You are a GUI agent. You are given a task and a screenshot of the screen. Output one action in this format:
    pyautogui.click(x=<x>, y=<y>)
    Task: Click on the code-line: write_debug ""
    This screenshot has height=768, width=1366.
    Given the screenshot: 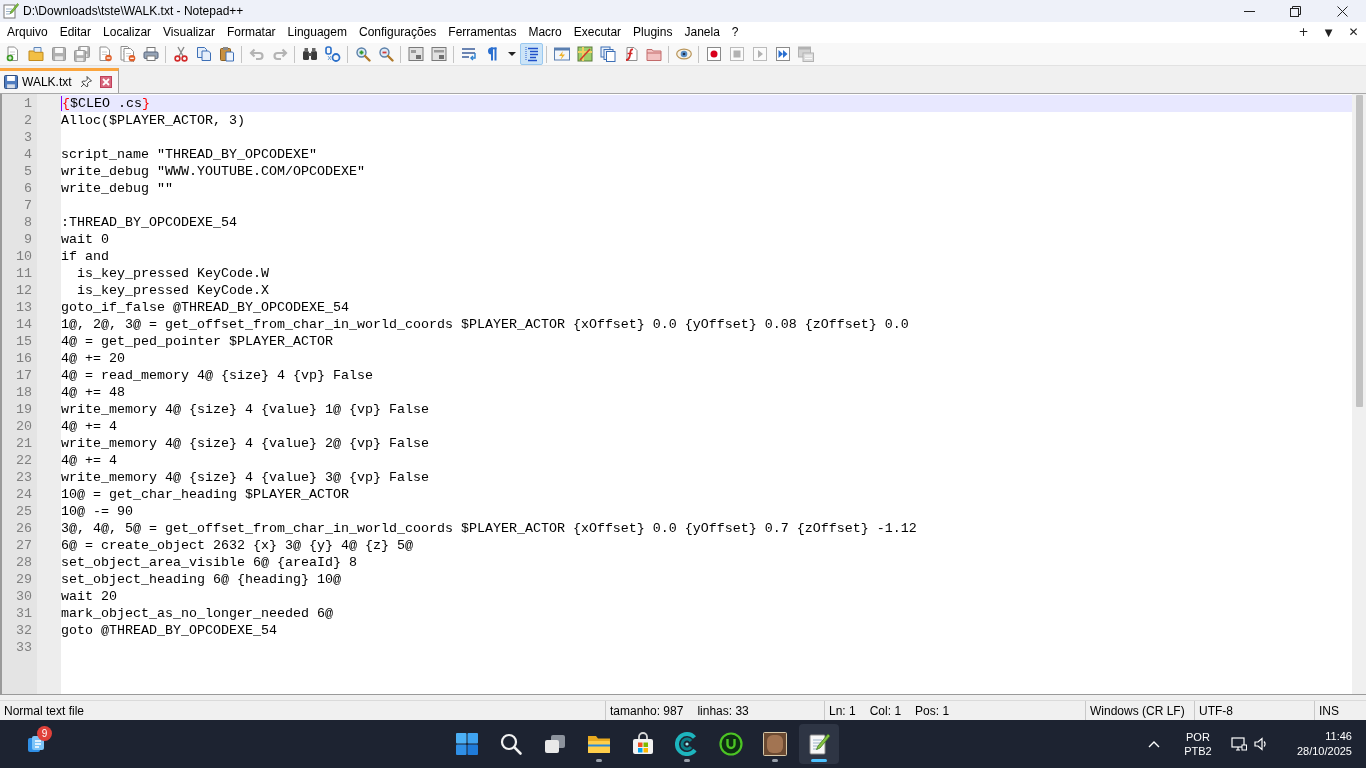 What is the action you would take?
    pyautogui.click(x=117, y=188)
    